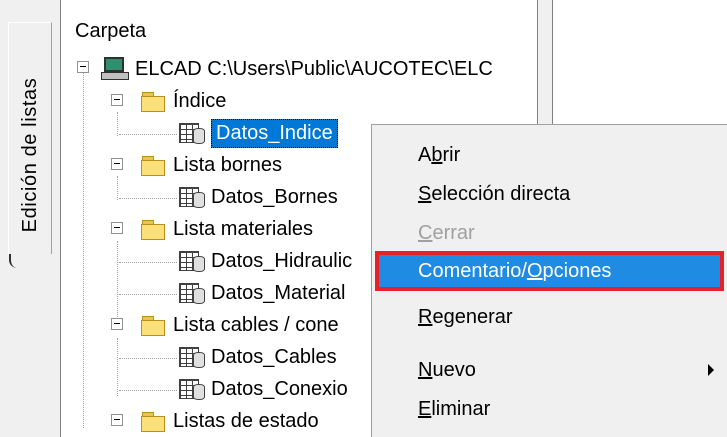 This screenshot has width=727, height=437. I want to click on tree-node-label: Lista materiales, so click(243, 228).